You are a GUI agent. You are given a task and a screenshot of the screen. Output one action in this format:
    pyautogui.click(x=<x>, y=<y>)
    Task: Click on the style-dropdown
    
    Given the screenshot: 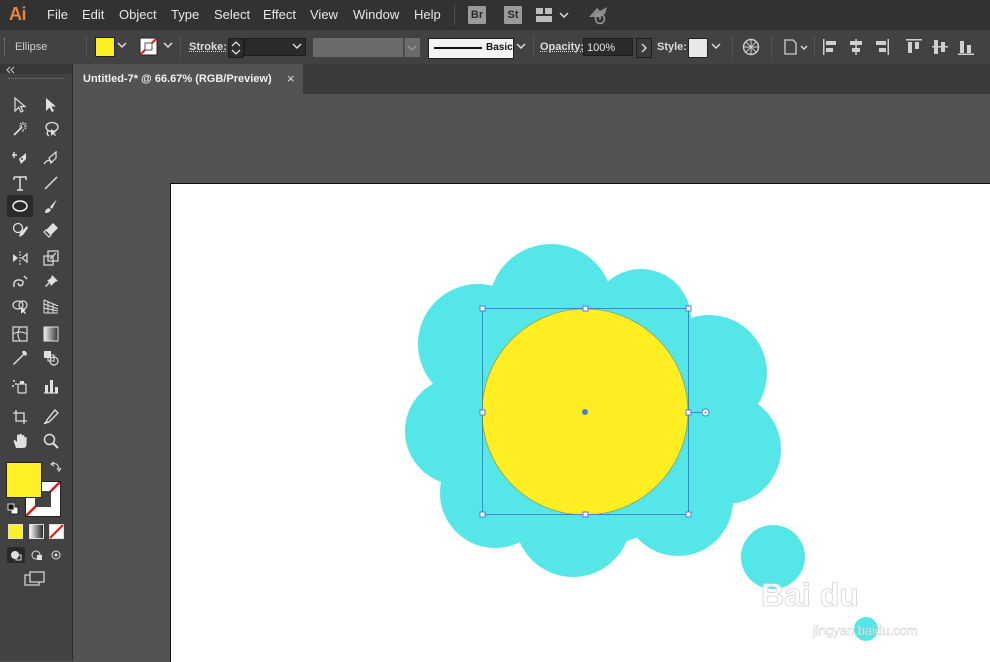 What is the action you would take?
    pyautogui.click(x=716, y=47)
    